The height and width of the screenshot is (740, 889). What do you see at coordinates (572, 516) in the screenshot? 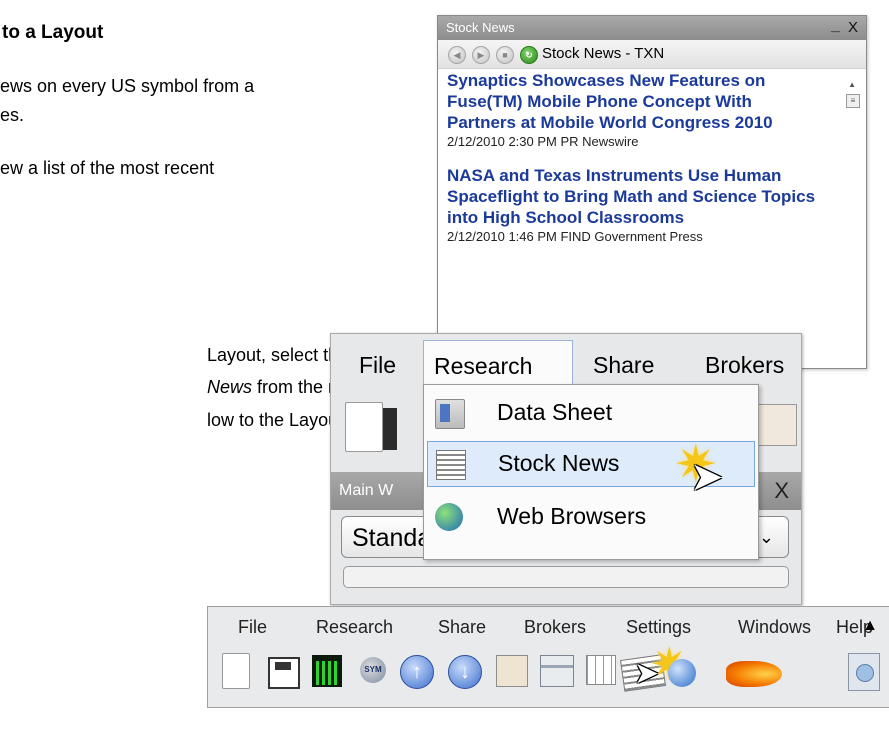
I see `menu-item-label: Web Browsers` at bounding box center [572, 516].